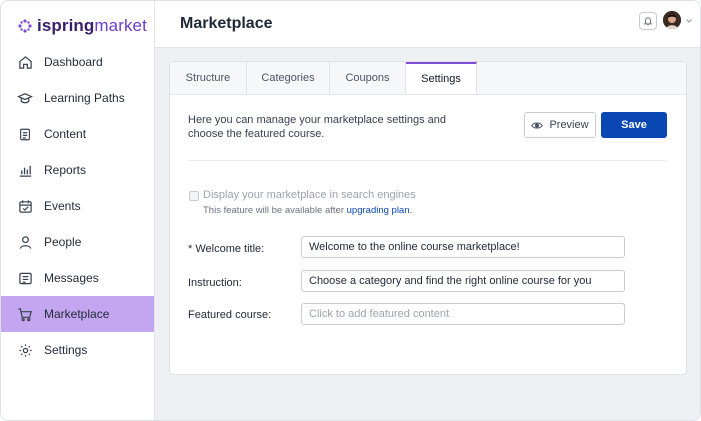 This screenshot has height=421, width=701. Describe the element at coordinates (25, 350) in the screenshot. I see `gear-icon` at that location.